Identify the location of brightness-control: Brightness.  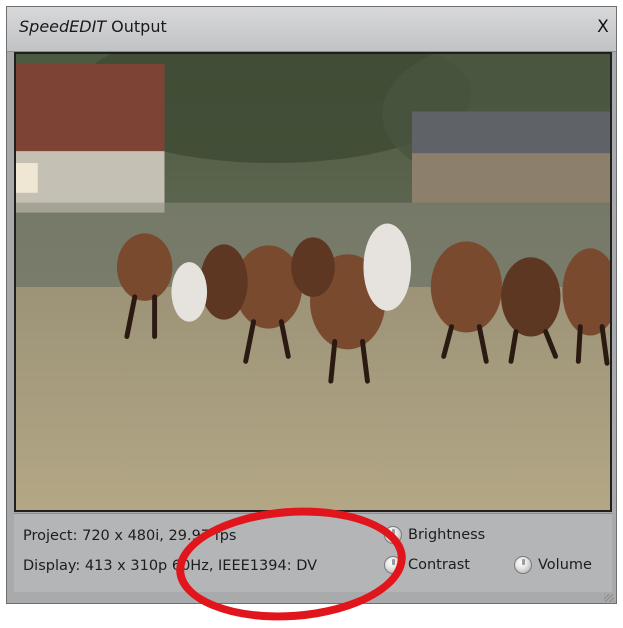
(434, 535).